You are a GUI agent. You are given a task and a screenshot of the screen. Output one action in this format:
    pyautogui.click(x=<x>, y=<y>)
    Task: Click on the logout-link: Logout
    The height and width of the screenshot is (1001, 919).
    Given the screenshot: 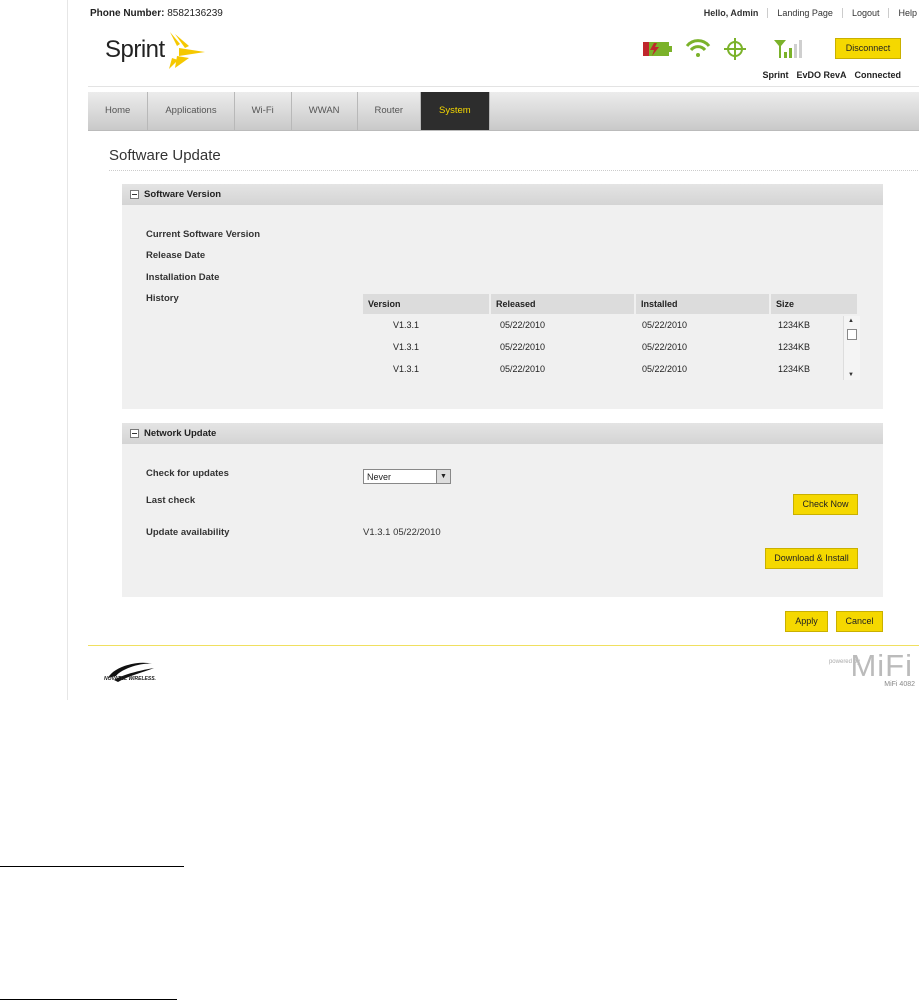 What is the action you would take?
    pyautogui.click(x=865, y=13)
    